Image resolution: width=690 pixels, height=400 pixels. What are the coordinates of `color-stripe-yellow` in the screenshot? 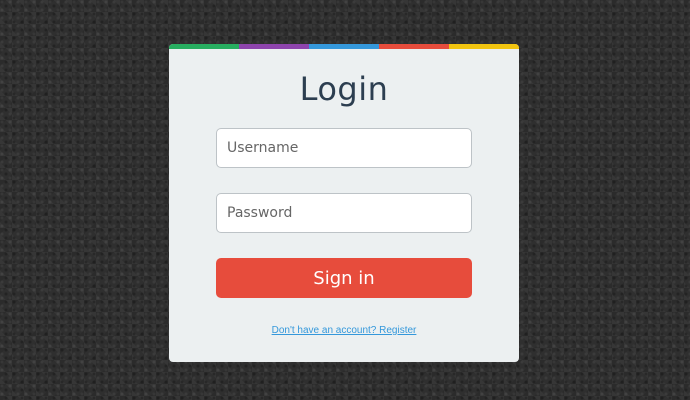 It's located at (484, 46).